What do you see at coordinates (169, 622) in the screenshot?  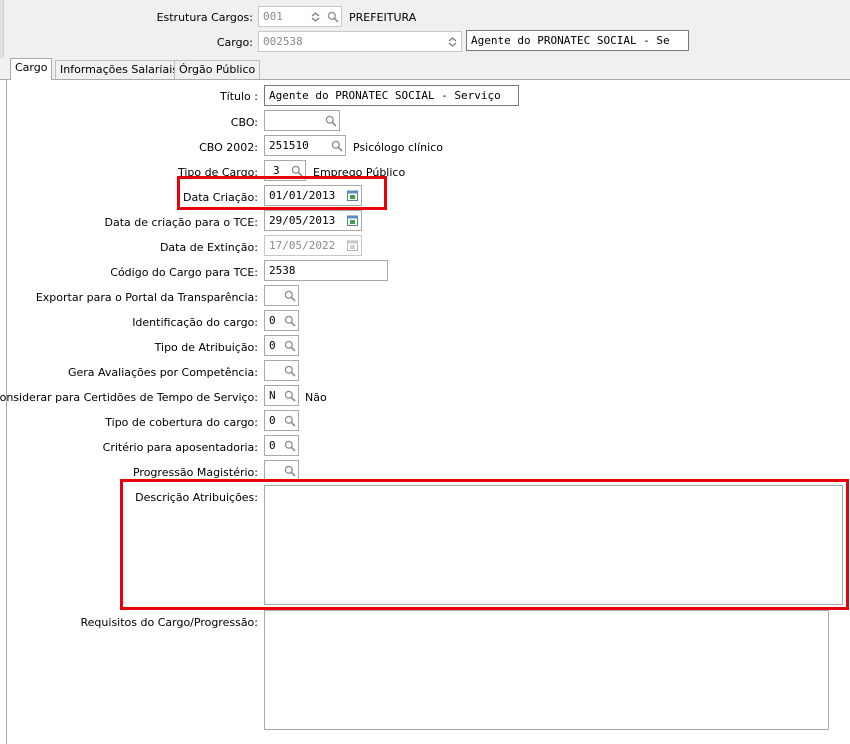 I see `requisitos-label: Requisitos do Cargo/Progressão:` at bounding box center [169, 622].